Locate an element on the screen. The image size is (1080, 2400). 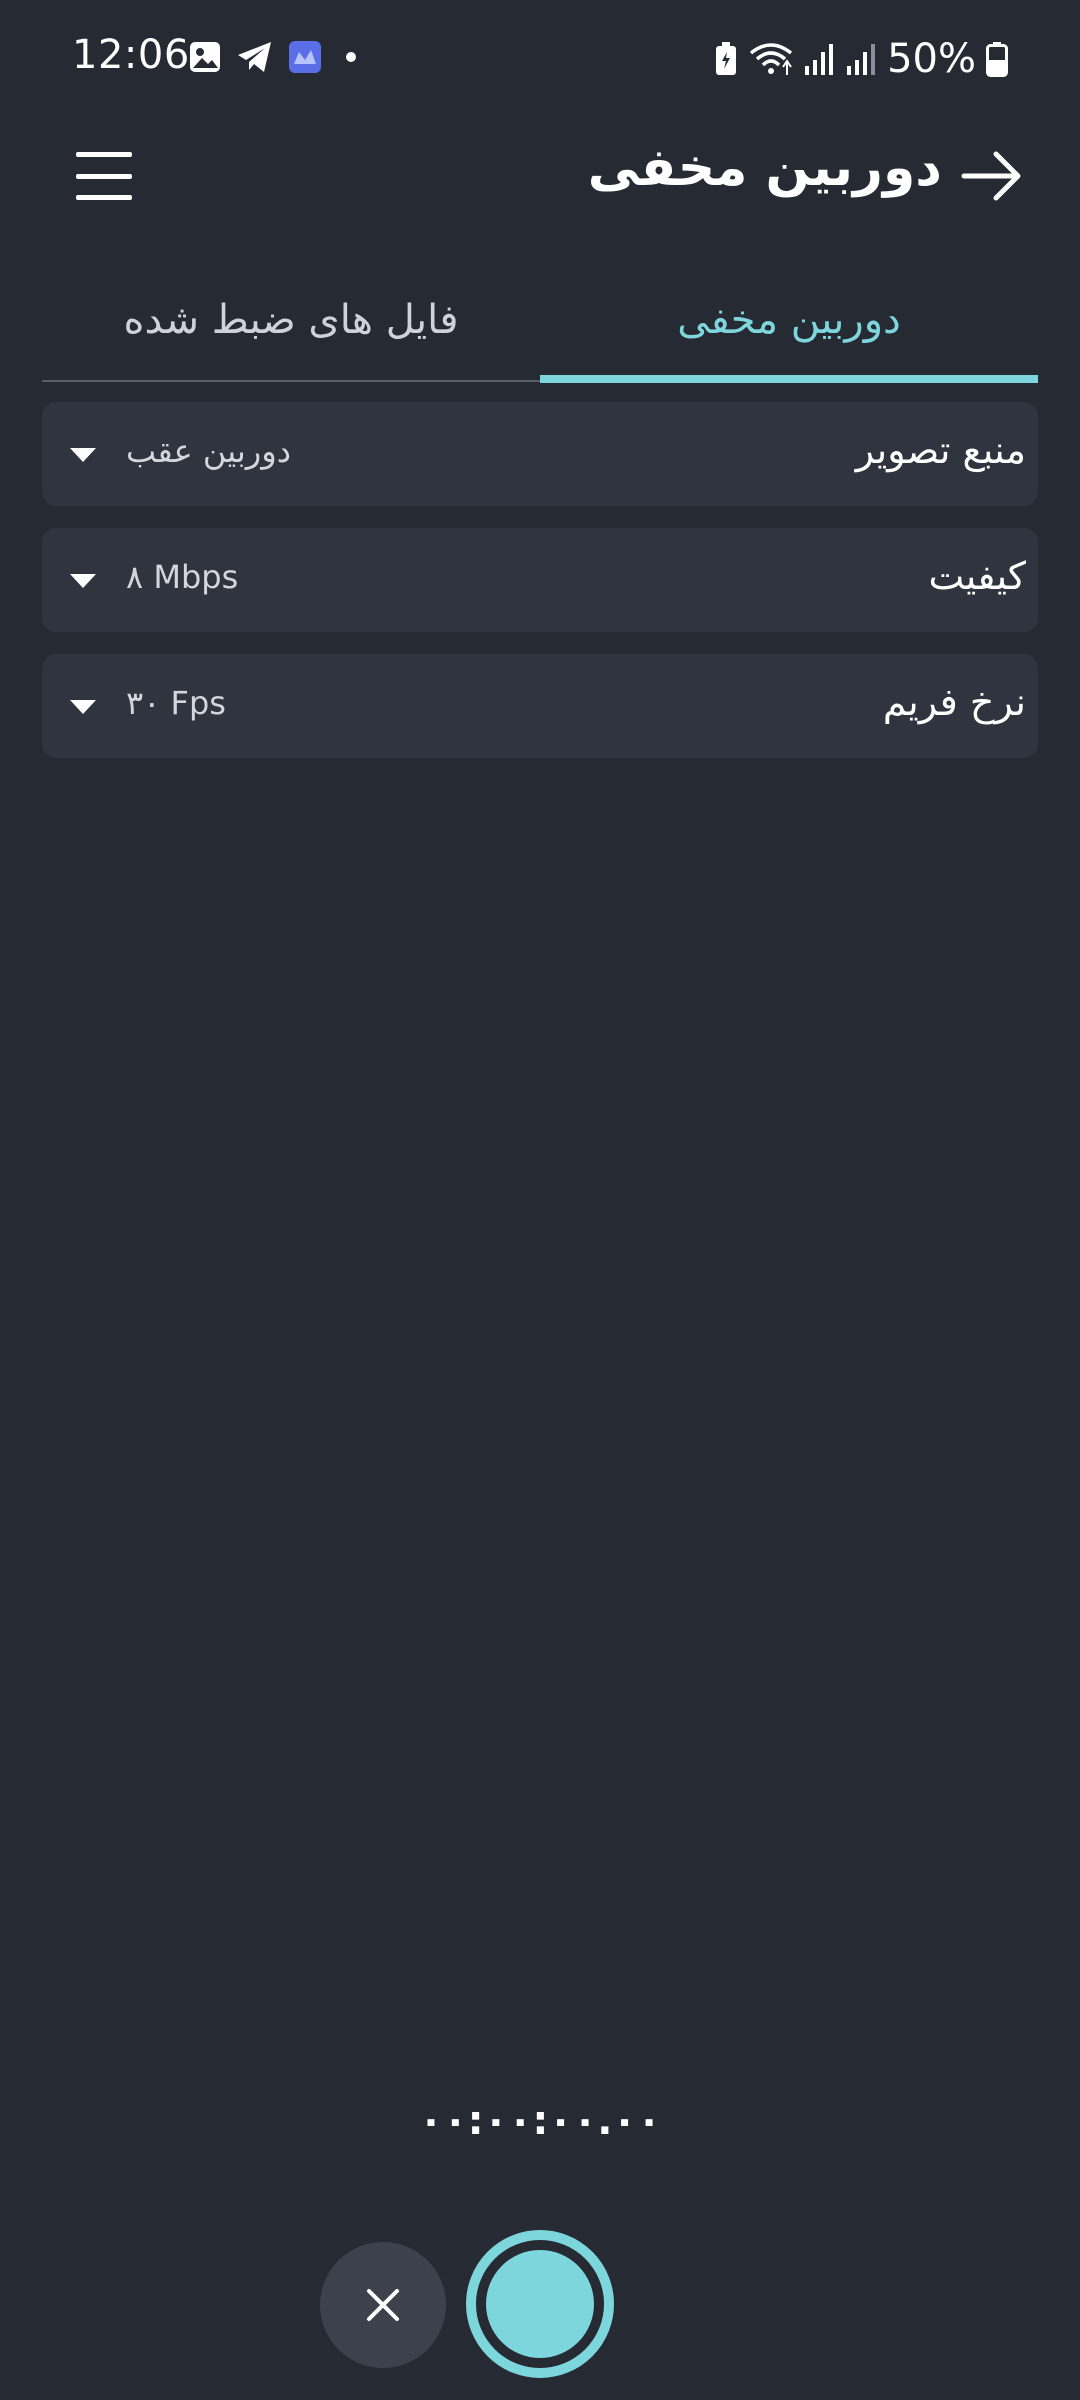
gallery-icon is located at coordinates (205, 57).